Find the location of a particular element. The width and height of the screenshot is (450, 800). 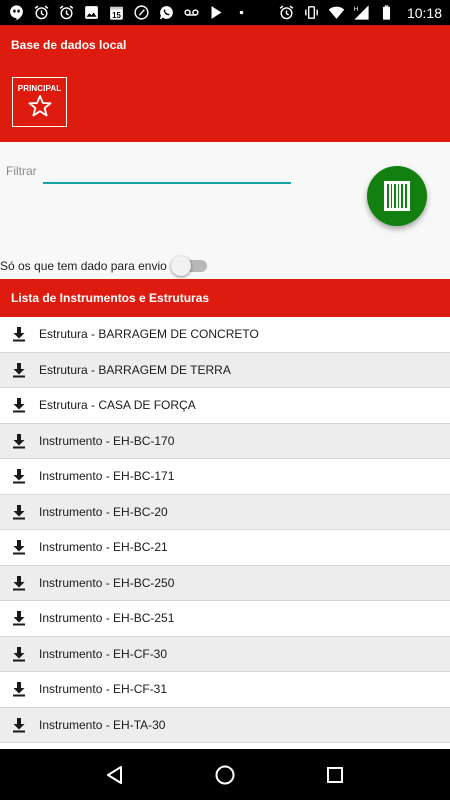

back-icon is located at coordinates (115, 775).